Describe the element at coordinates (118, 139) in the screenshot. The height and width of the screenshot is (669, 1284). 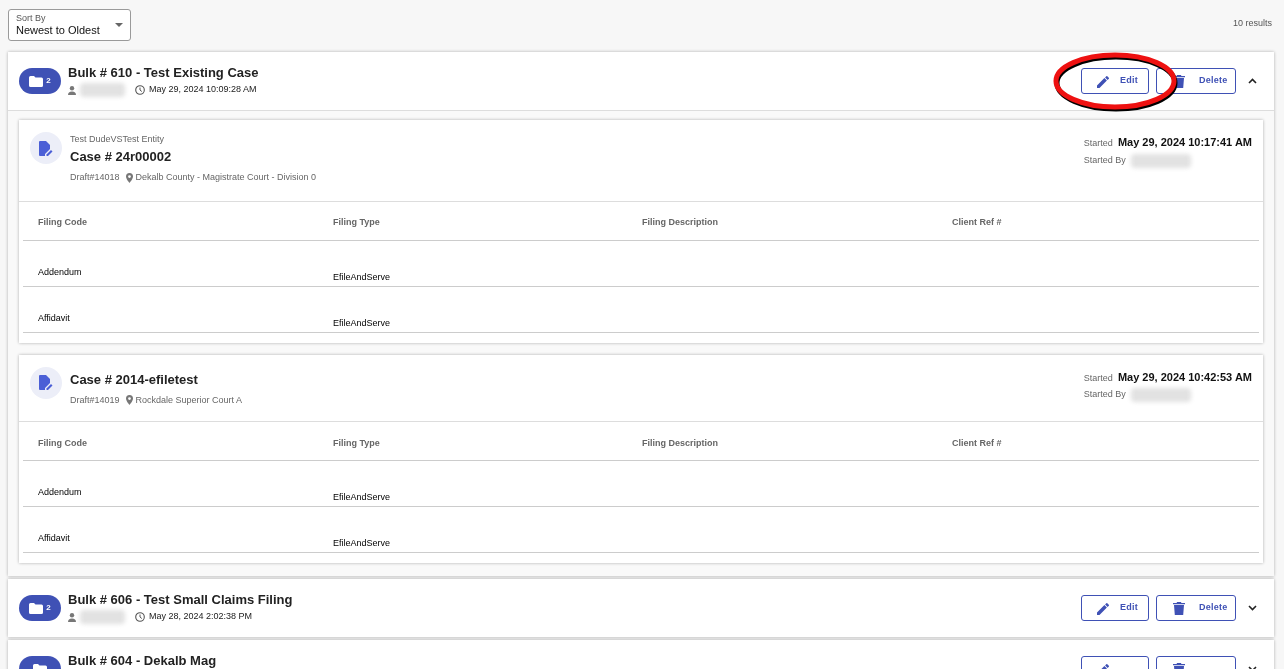
I see `party-names: Test DudeVSTest Entity` at that location.